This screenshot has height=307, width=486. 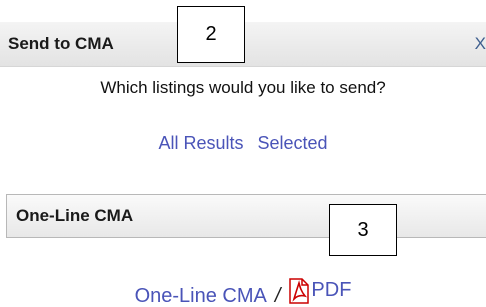 I want to click on section-title: One-Line CMA, so click(x=75, y=215).